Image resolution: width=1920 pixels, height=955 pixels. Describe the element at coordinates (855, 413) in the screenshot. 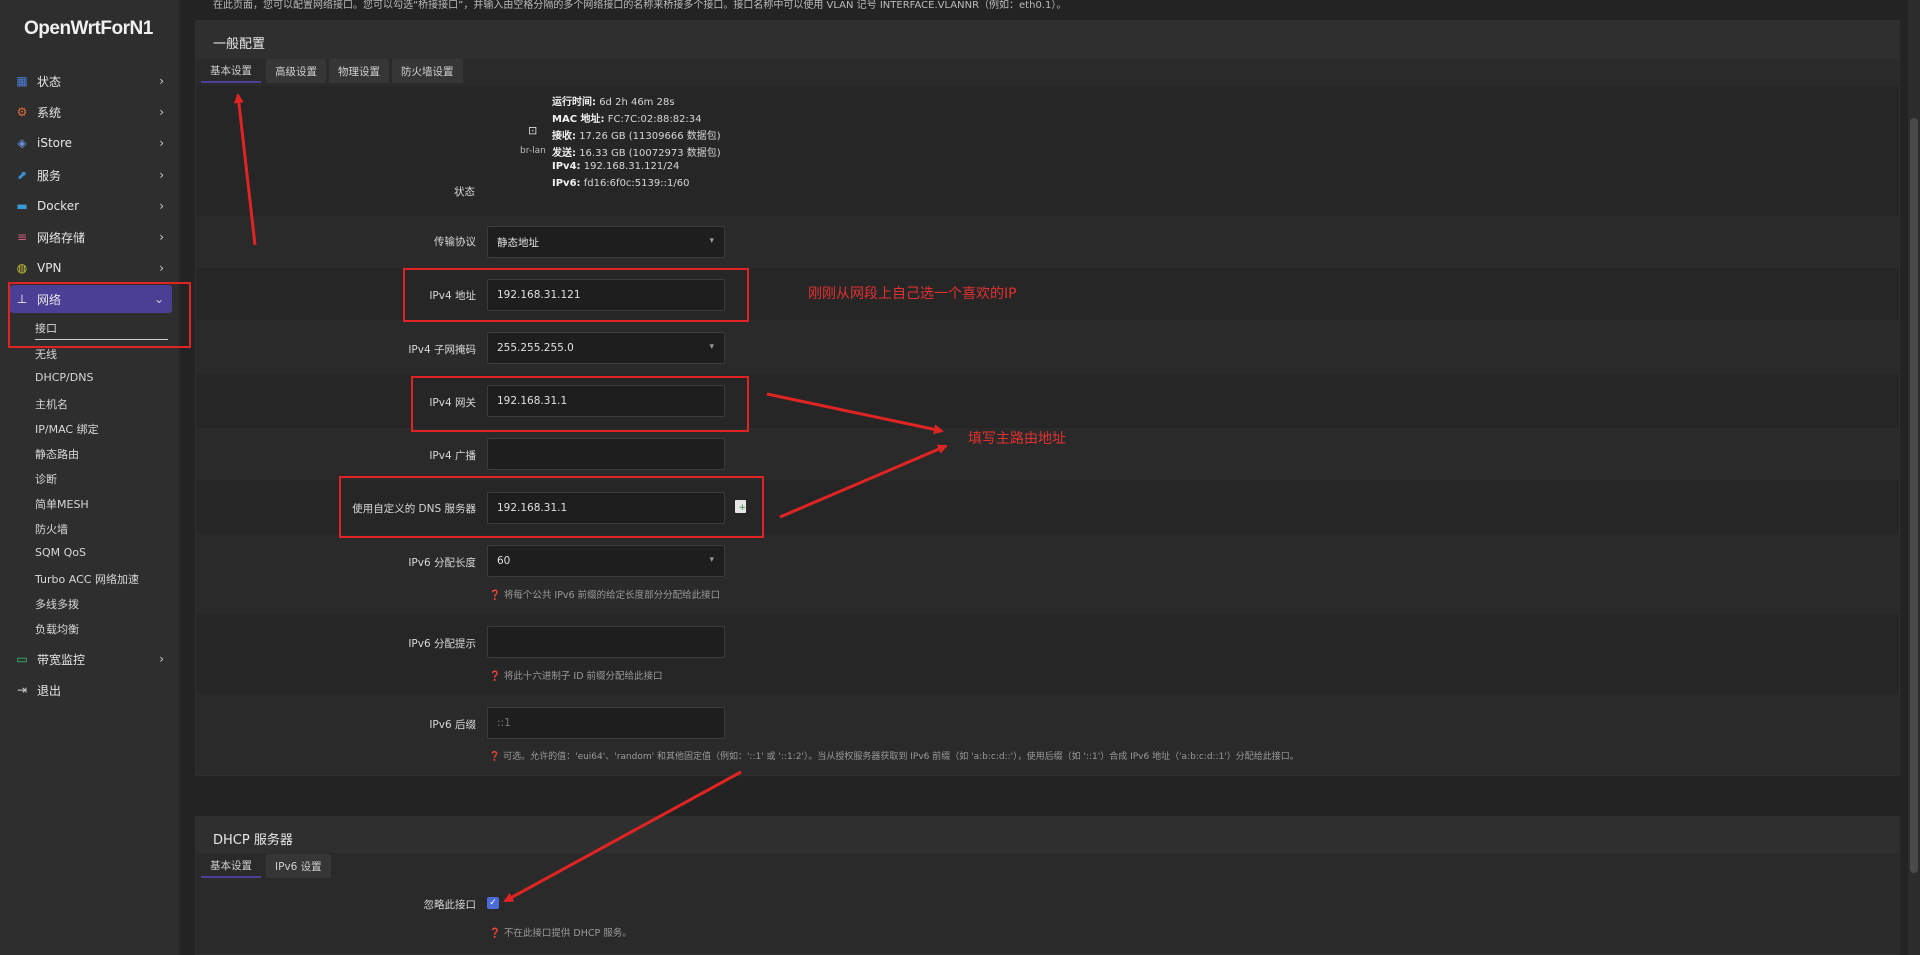

I see `arrow-gw-to-note` at that location.